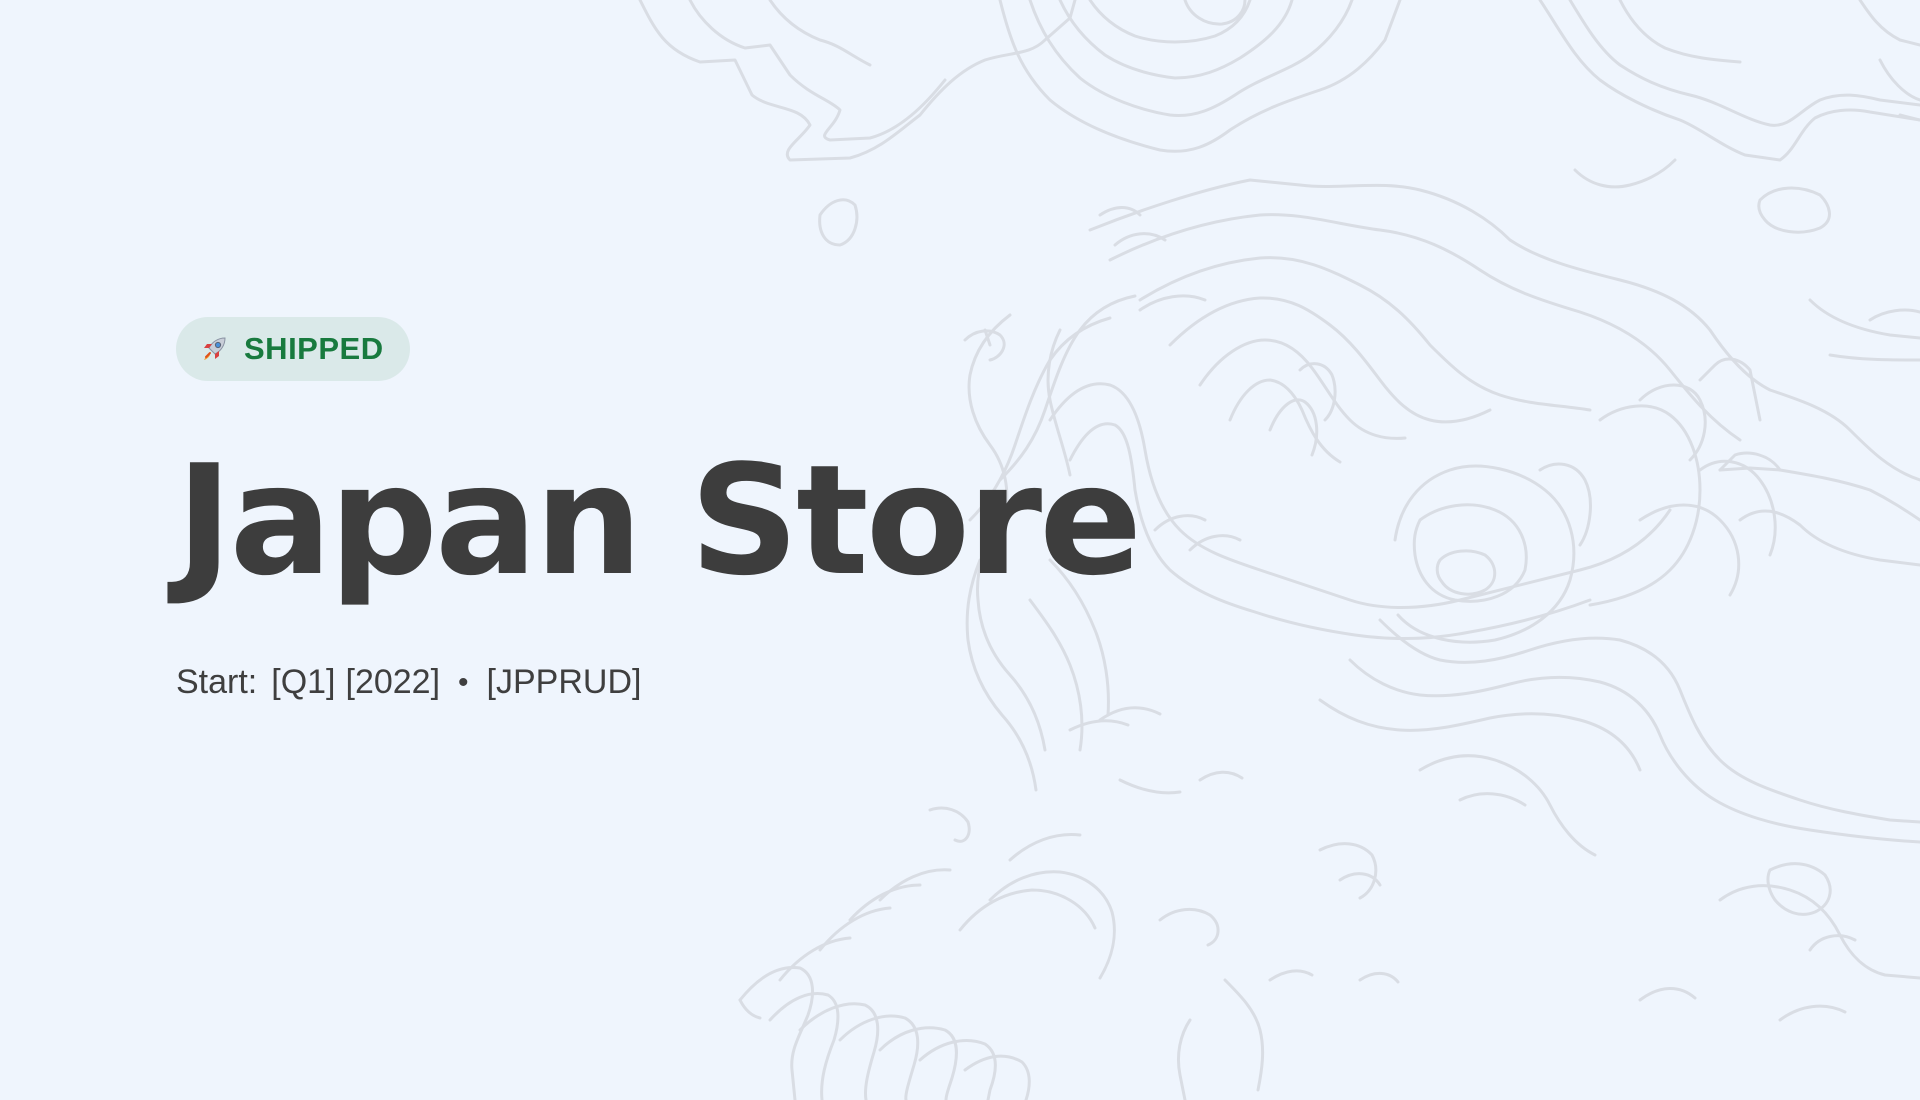 This screenshot has width=1920, height=1100. What do you see at coordinates (564, 682) in the screenshot?
I see `project-code: [JPPRUD]` at bounding box center [564, 682].